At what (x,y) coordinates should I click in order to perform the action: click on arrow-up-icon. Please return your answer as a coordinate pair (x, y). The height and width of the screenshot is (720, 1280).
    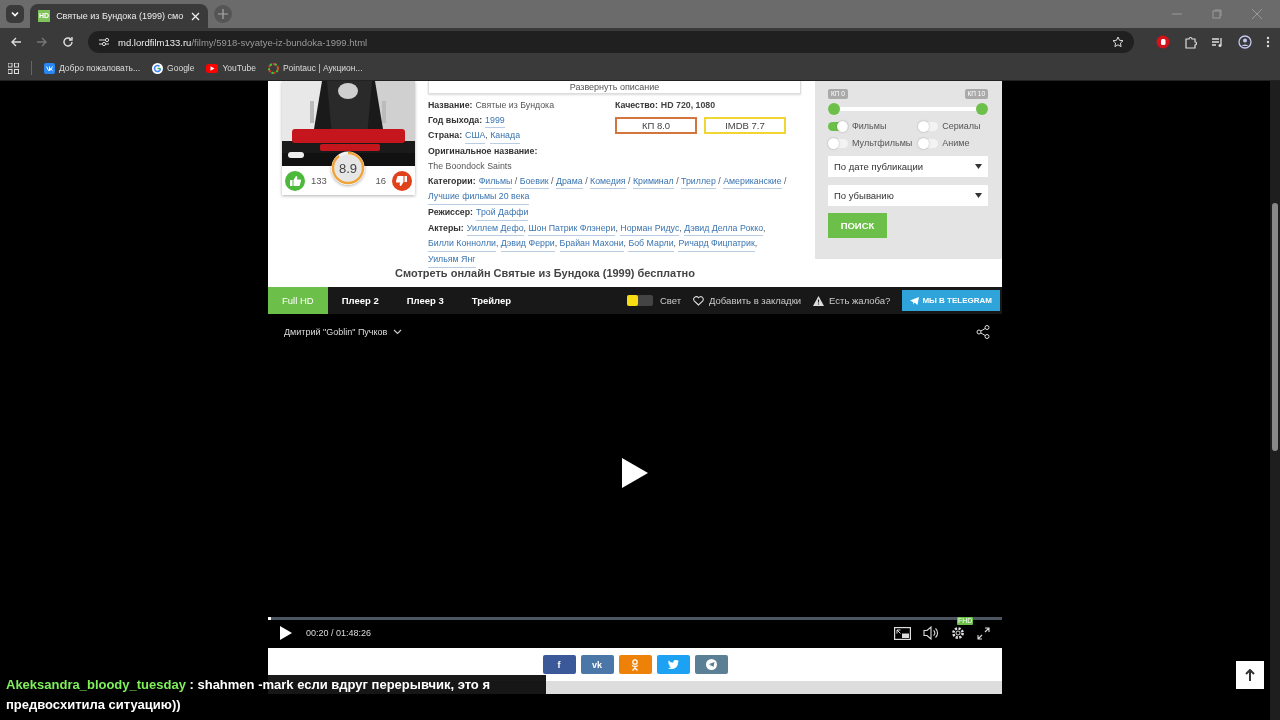
    Looking at the image, I should click on (1250, 675).